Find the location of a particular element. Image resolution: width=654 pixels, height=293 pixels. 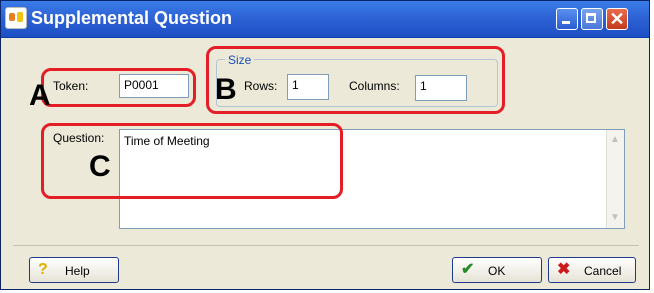

separator is located at coordinates (326, 245).